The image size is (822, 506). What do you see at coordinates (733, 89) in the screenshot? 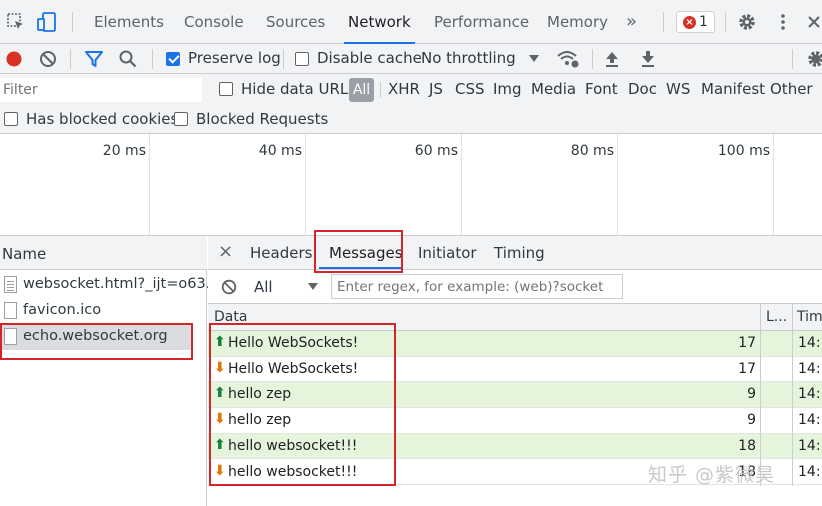
I see `type-filter-manifest: Manifest` at bounding box center [733, 89].